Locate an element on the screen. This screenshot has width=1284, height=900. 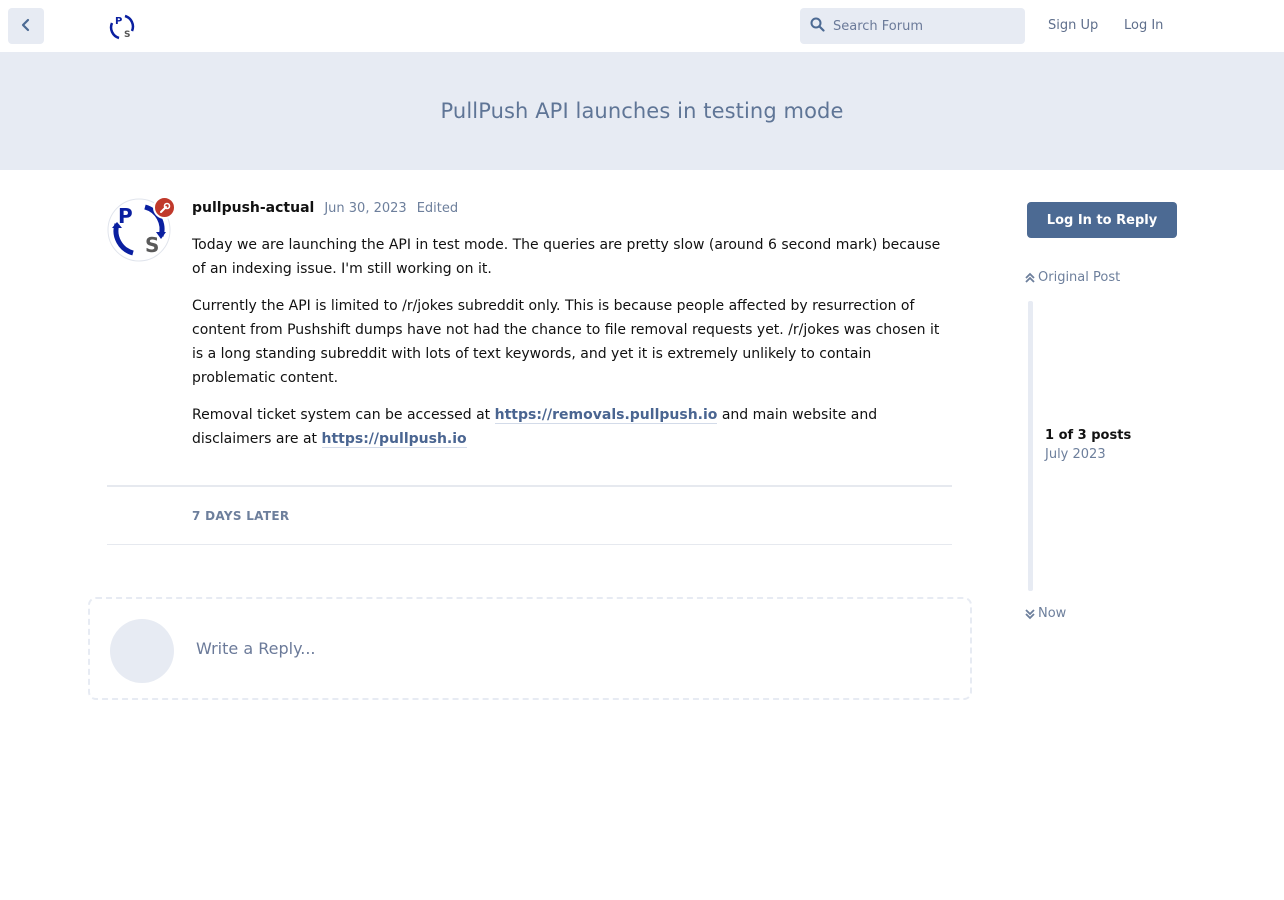
post-header: pullpush-actual Jun 30, 2023 Edited is located at coordinates (325, 208).